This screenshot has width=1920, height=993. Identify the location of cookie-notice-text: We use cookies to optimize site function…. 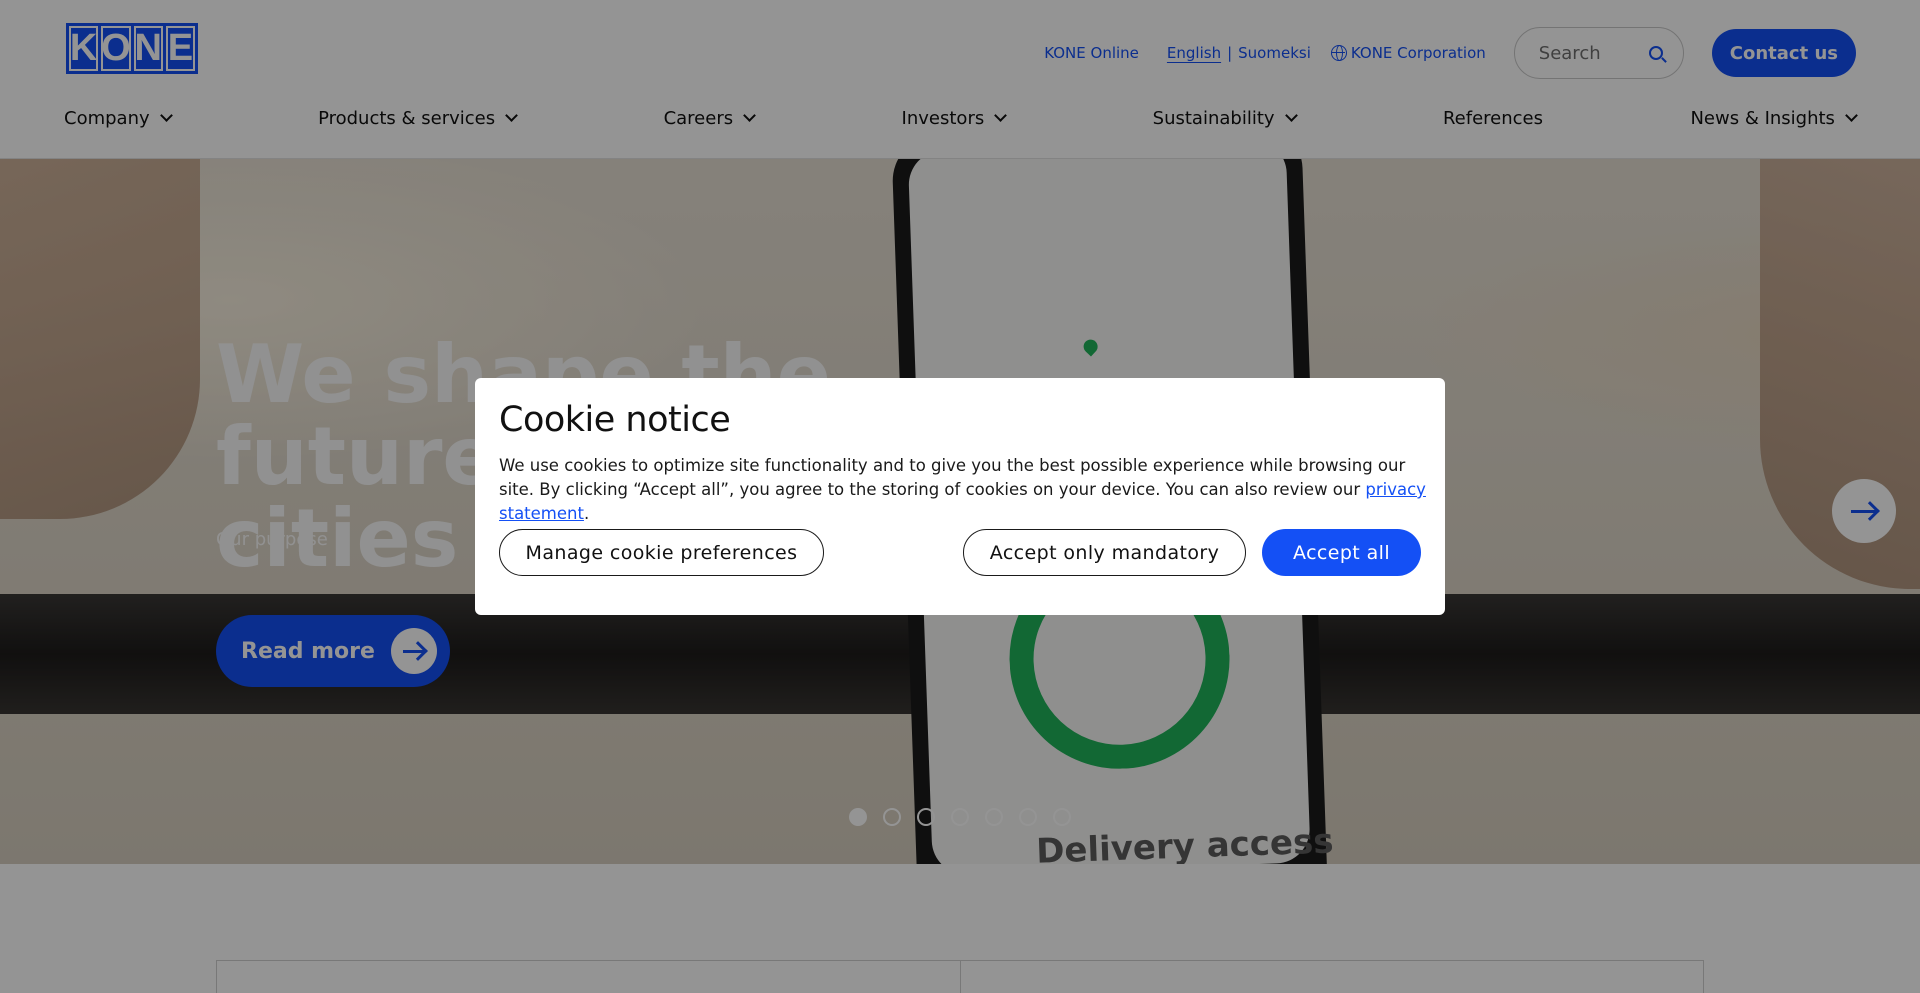
(952, 477).